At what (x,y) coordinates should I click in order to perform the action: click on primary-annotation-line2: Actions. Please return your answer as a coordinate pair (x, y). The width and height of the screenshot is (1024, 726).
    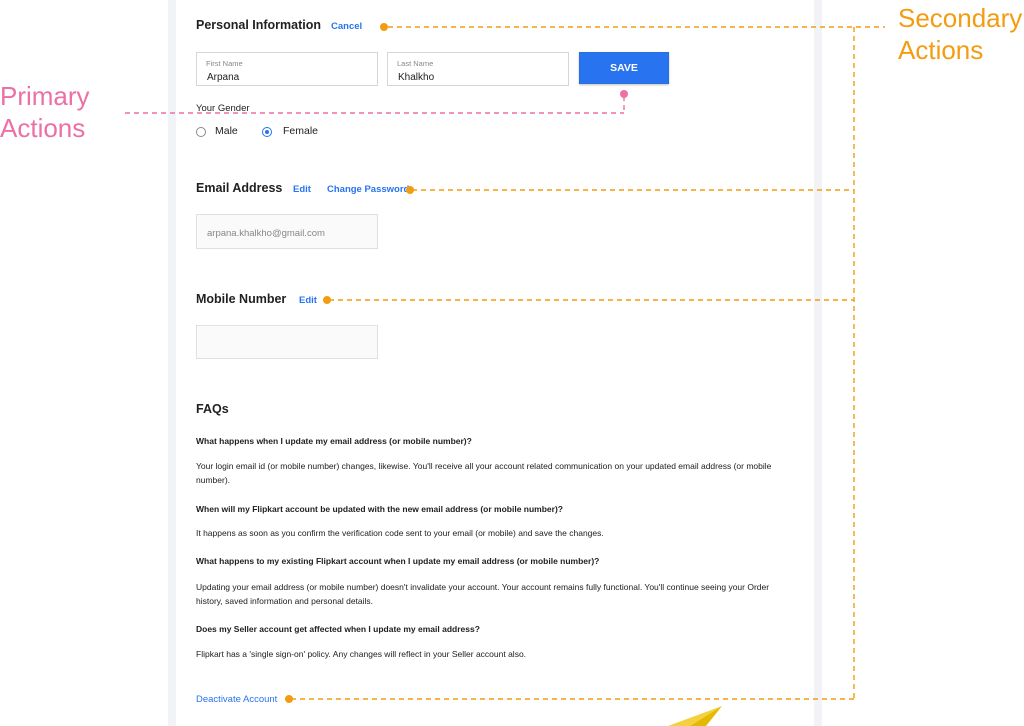
    Looking at the image, I should click on (43, 128).